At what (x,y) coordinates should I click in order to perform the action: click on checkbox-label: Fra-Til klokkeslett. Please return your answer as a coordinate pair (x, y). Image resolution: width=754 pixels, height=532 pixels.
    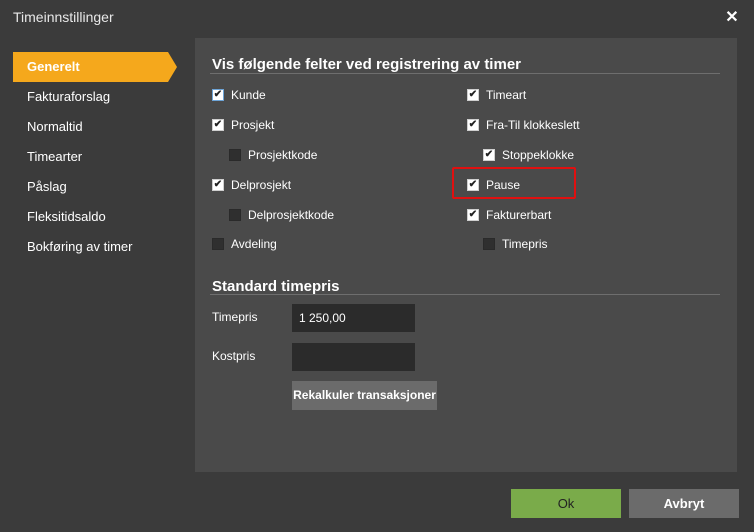
    Looking at the image, I should click on (533, 125).